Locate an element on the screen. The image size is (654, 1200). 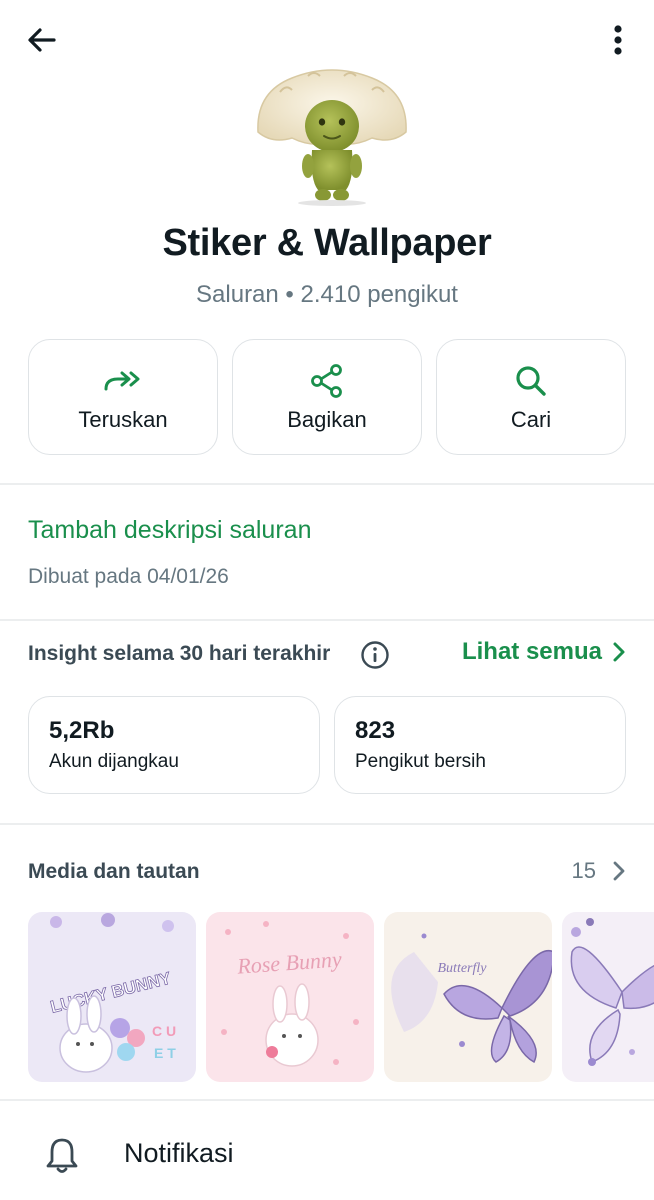
media-title: Media dan tautan is located at coordinates (114, 871).